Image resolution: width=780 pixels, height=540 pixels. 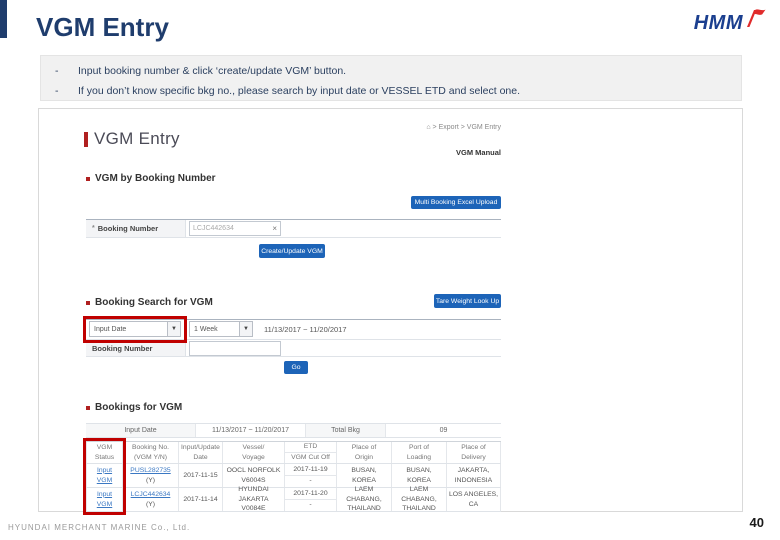 What do you see at coordinates (346, 430) in the screenshot?
I see `summary-total-label: Total Bkg` at bounding box center [346, 430].